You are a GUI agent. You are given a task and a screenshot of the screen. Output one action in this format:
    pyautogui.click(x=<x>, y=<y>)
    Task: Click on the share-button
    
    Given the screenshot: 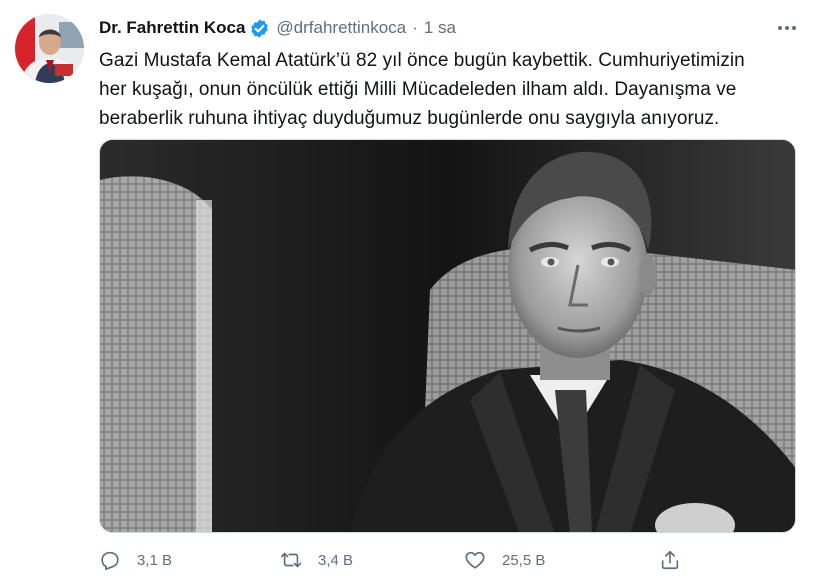 What is the action you would take?
    pyautogui.click(x=670, y=560)
    